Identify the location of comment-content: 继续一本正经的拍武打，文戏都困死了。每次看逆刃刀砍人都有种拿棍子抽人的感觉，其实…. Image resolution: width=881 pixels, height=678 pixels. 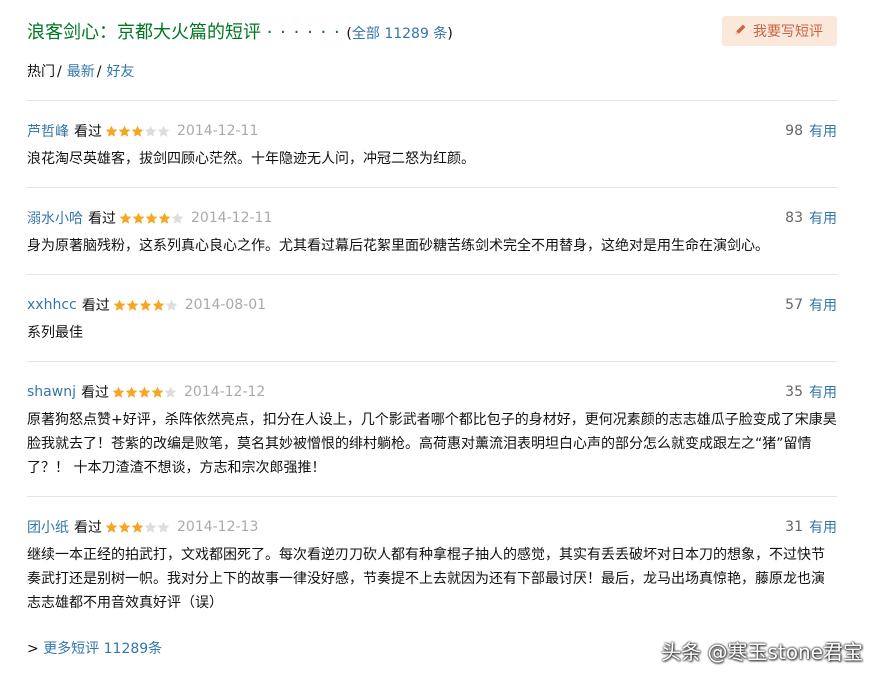
(426, 579).